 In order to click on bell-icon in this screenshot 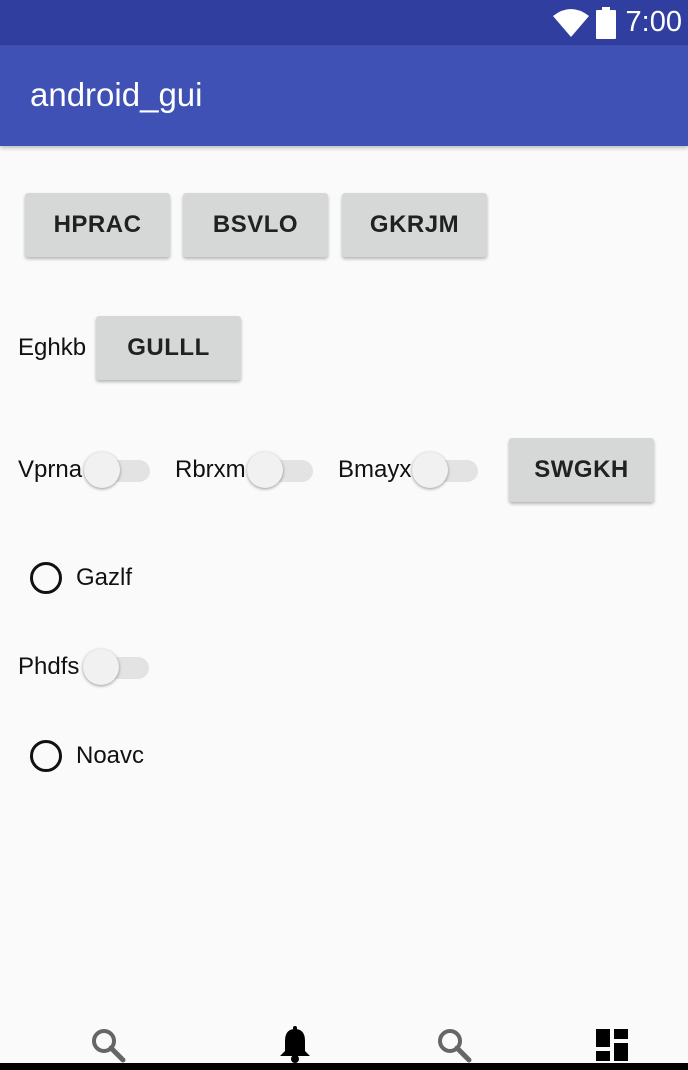, I will do `click(295, 1044)`.